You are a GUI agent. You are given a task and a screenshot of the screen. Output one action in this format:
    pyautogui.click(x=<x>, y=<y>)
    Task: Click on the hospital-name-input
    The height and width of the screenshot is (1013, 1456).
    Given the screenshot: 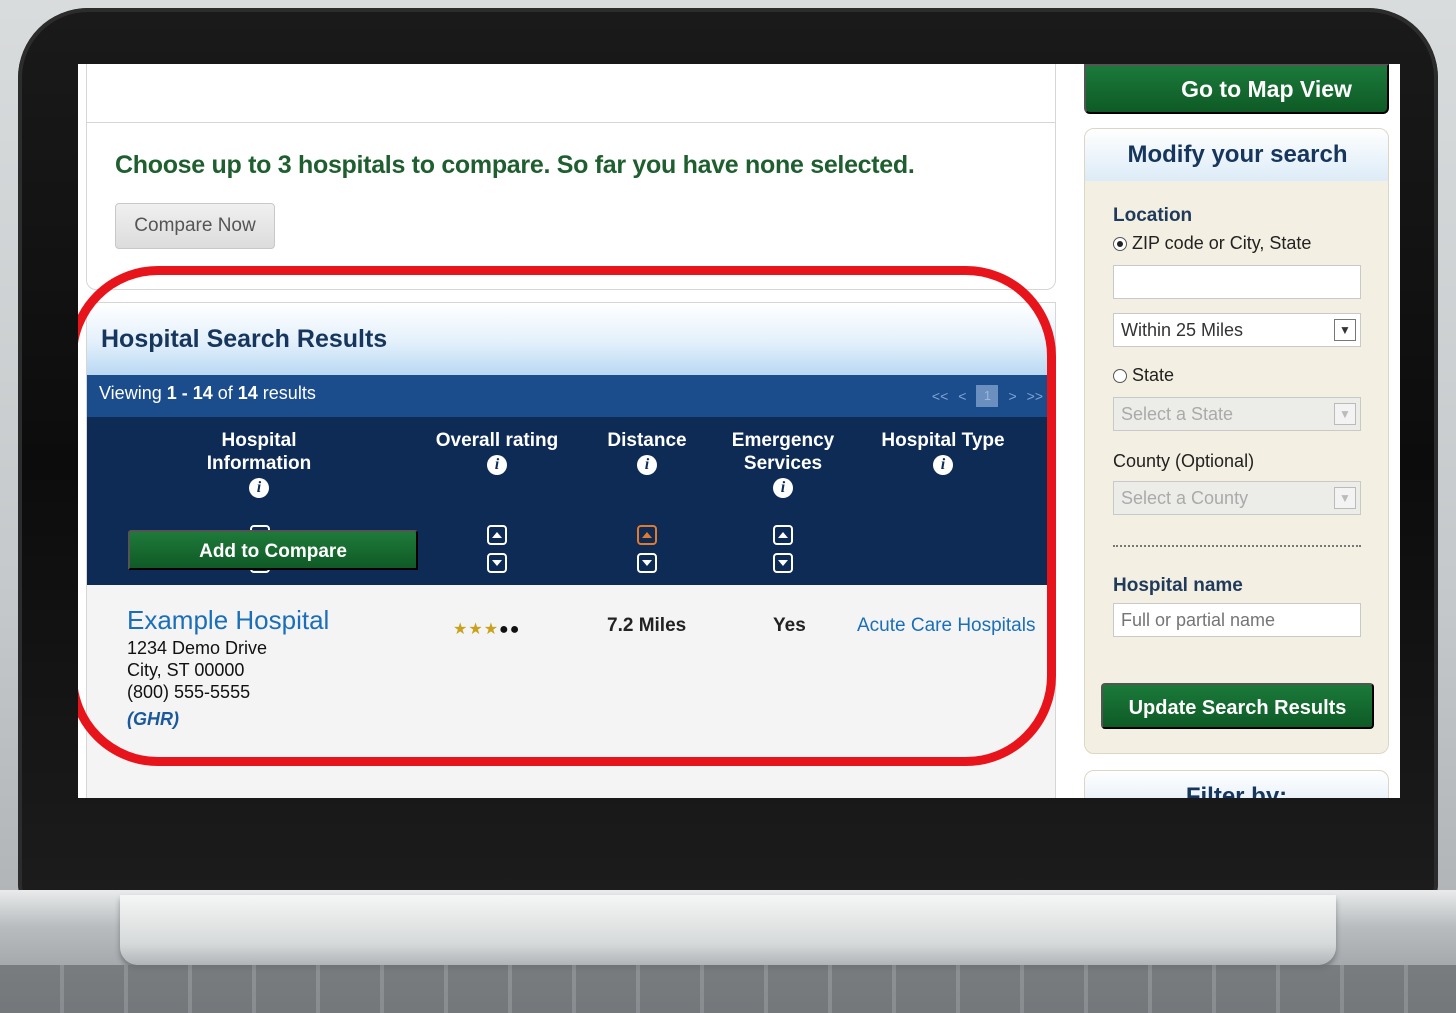 What is the action you would take?
    pyautogui.click(x=1237, y=620)
    